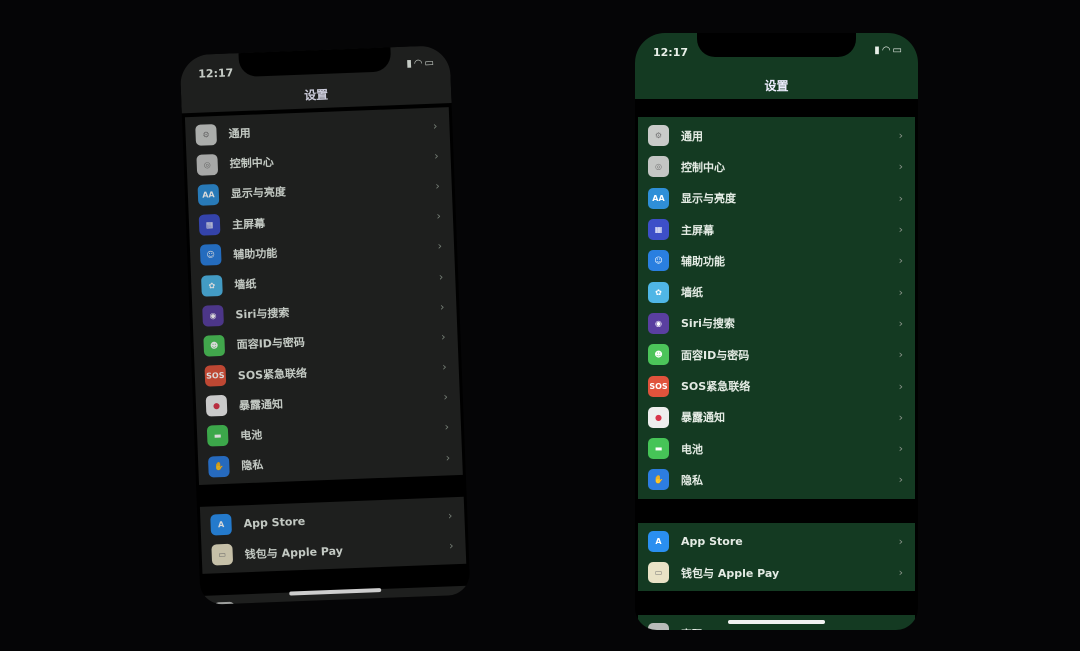 The width and height of the screenshot is (1080, 651). Describe the element at coordinates (776, 323) in the screenshot. I see `settings-item: ◉ Siri与搜索 ›` at that location.